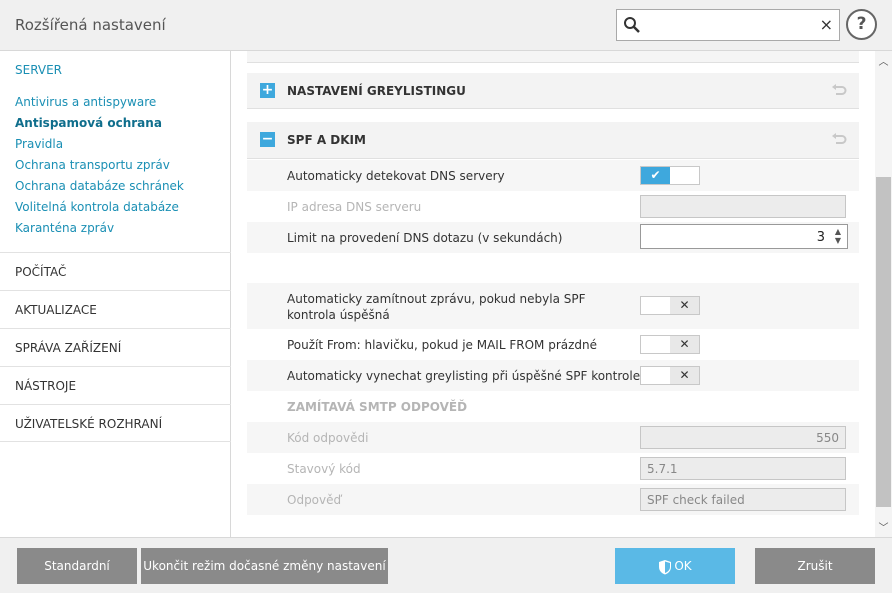  Describe the element at coordinates (553, 57) in the screenshot. I see `divider` at that location.